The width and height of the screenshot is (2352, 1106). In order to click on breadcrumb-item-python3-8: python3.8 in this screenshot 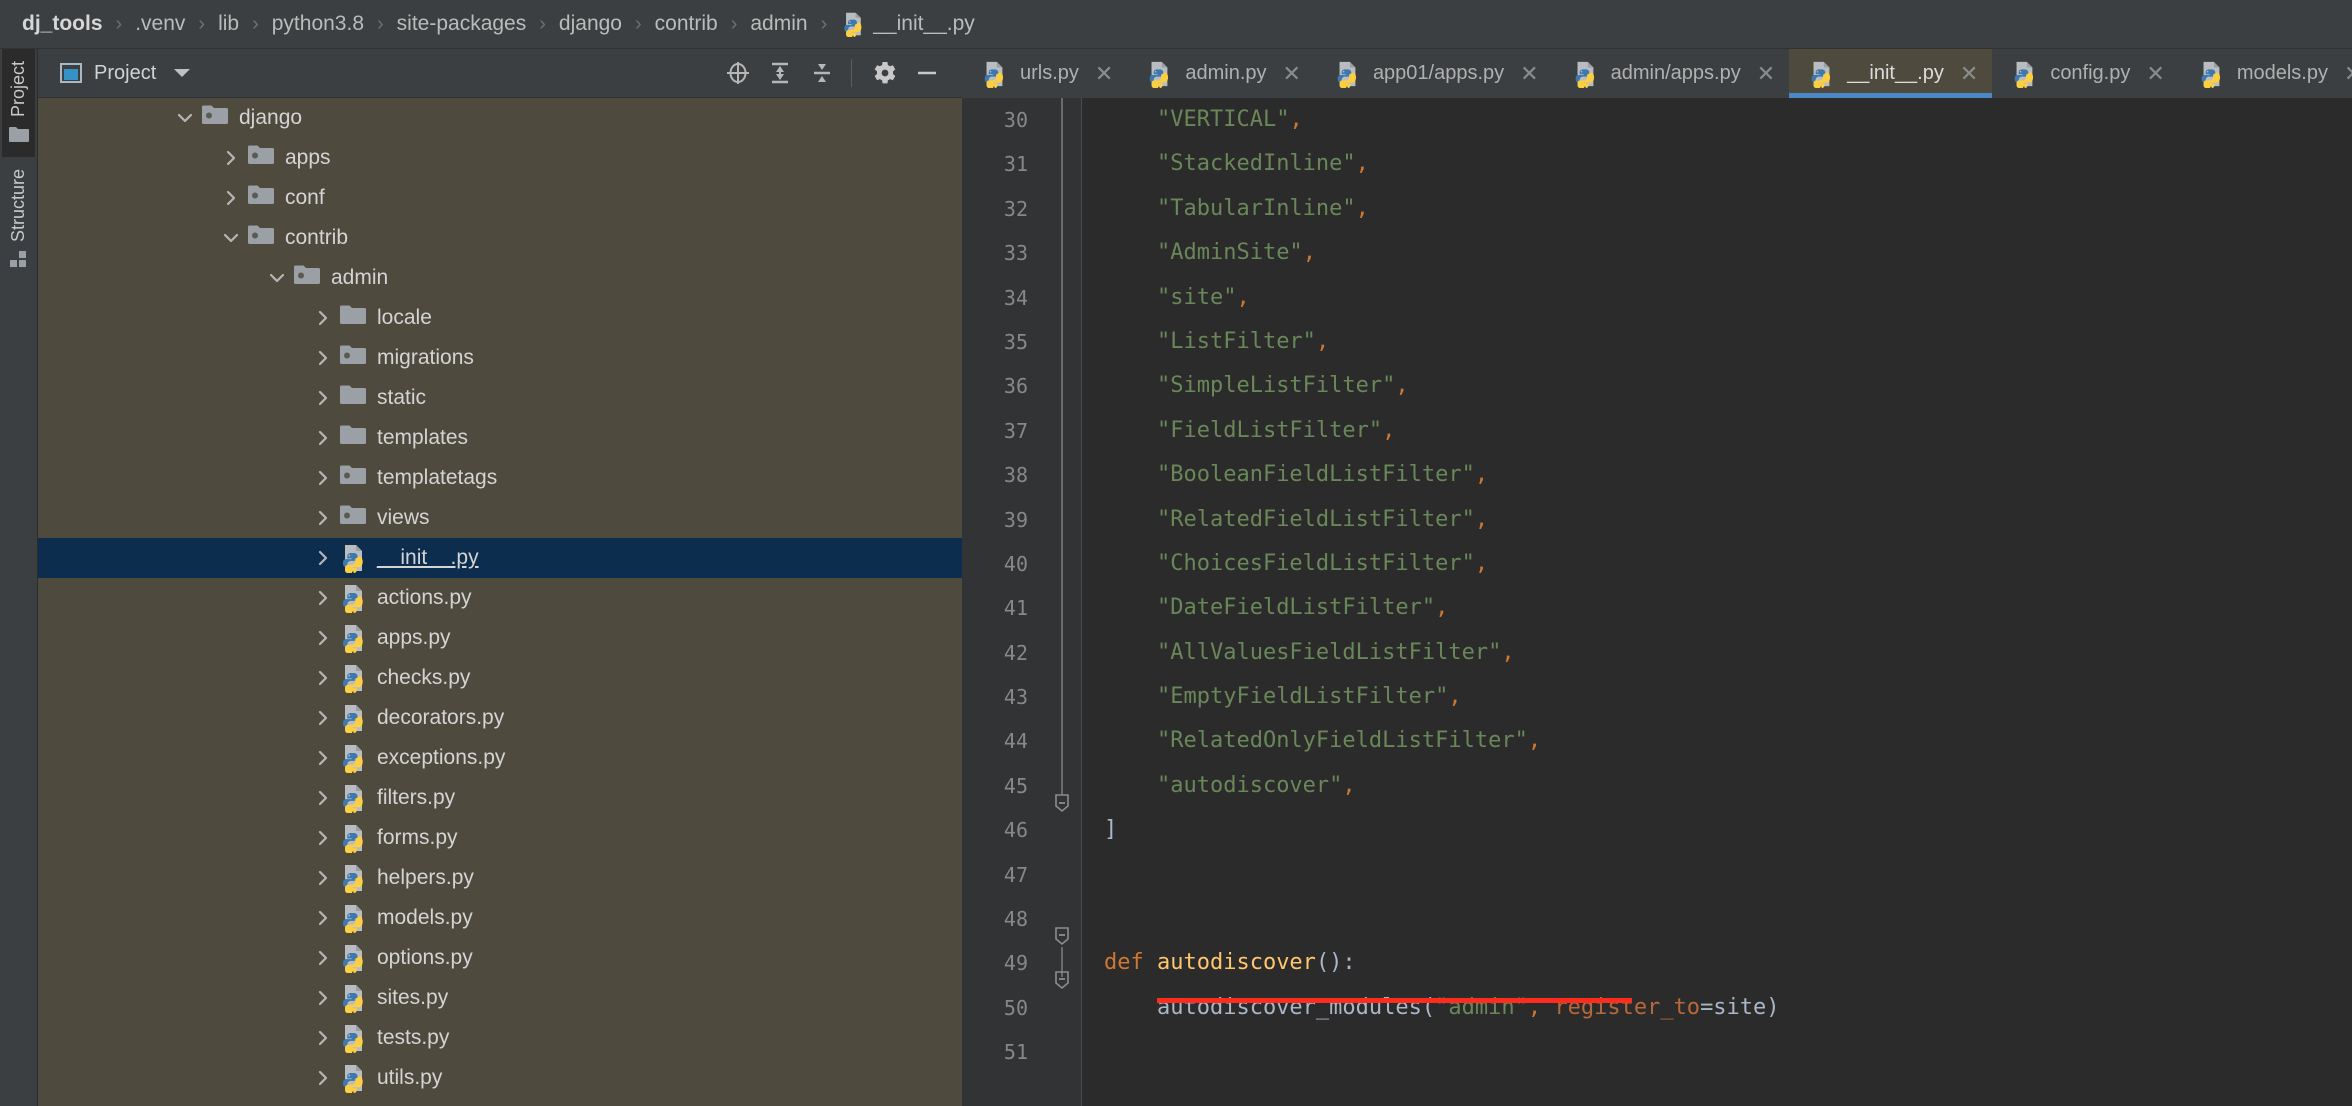, I will do `click(318, 24)`.